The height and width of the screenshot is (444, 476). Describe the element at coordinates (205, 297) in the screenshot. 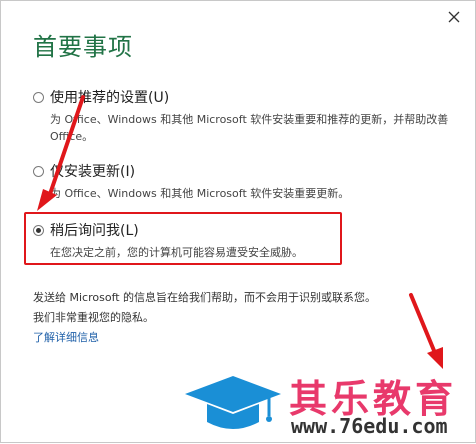

I see `privacy-info-line1: 发送给 Microsoft 的信息旨在给我们帮助，而不会用于识别或联系您。` at that location.